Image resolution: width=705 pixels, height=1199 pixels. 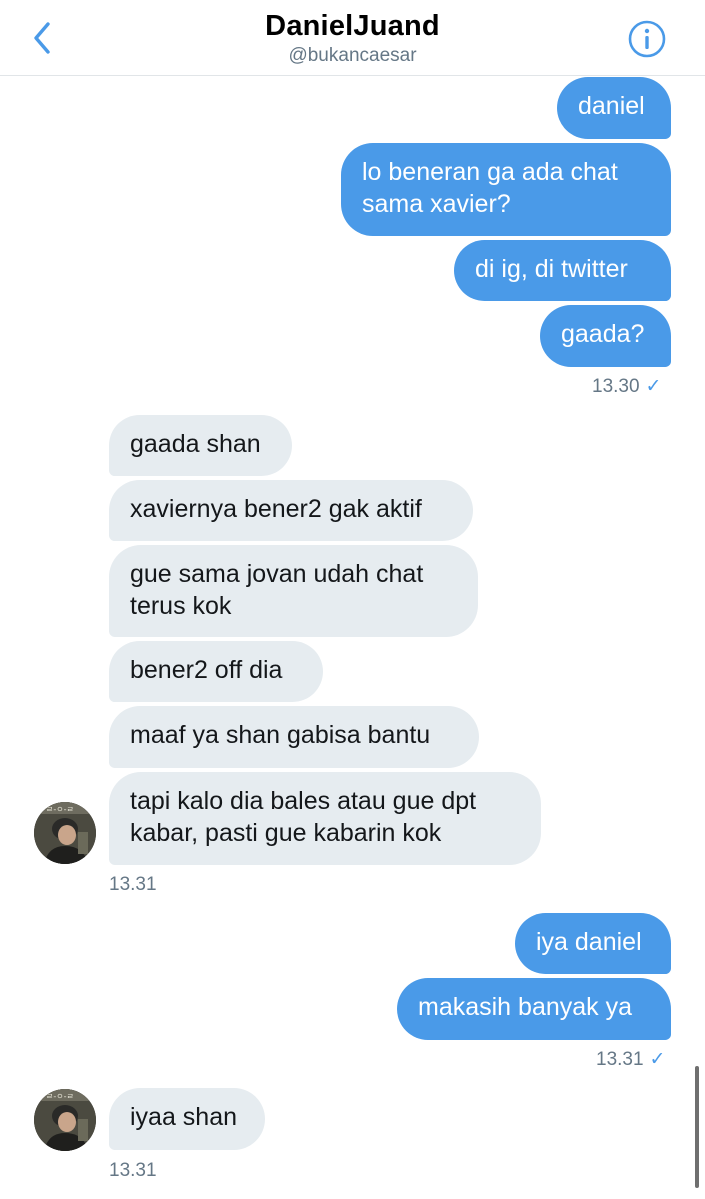 I want to click on message-bubble-outgoing: daniel, so click(x=614, y=108).